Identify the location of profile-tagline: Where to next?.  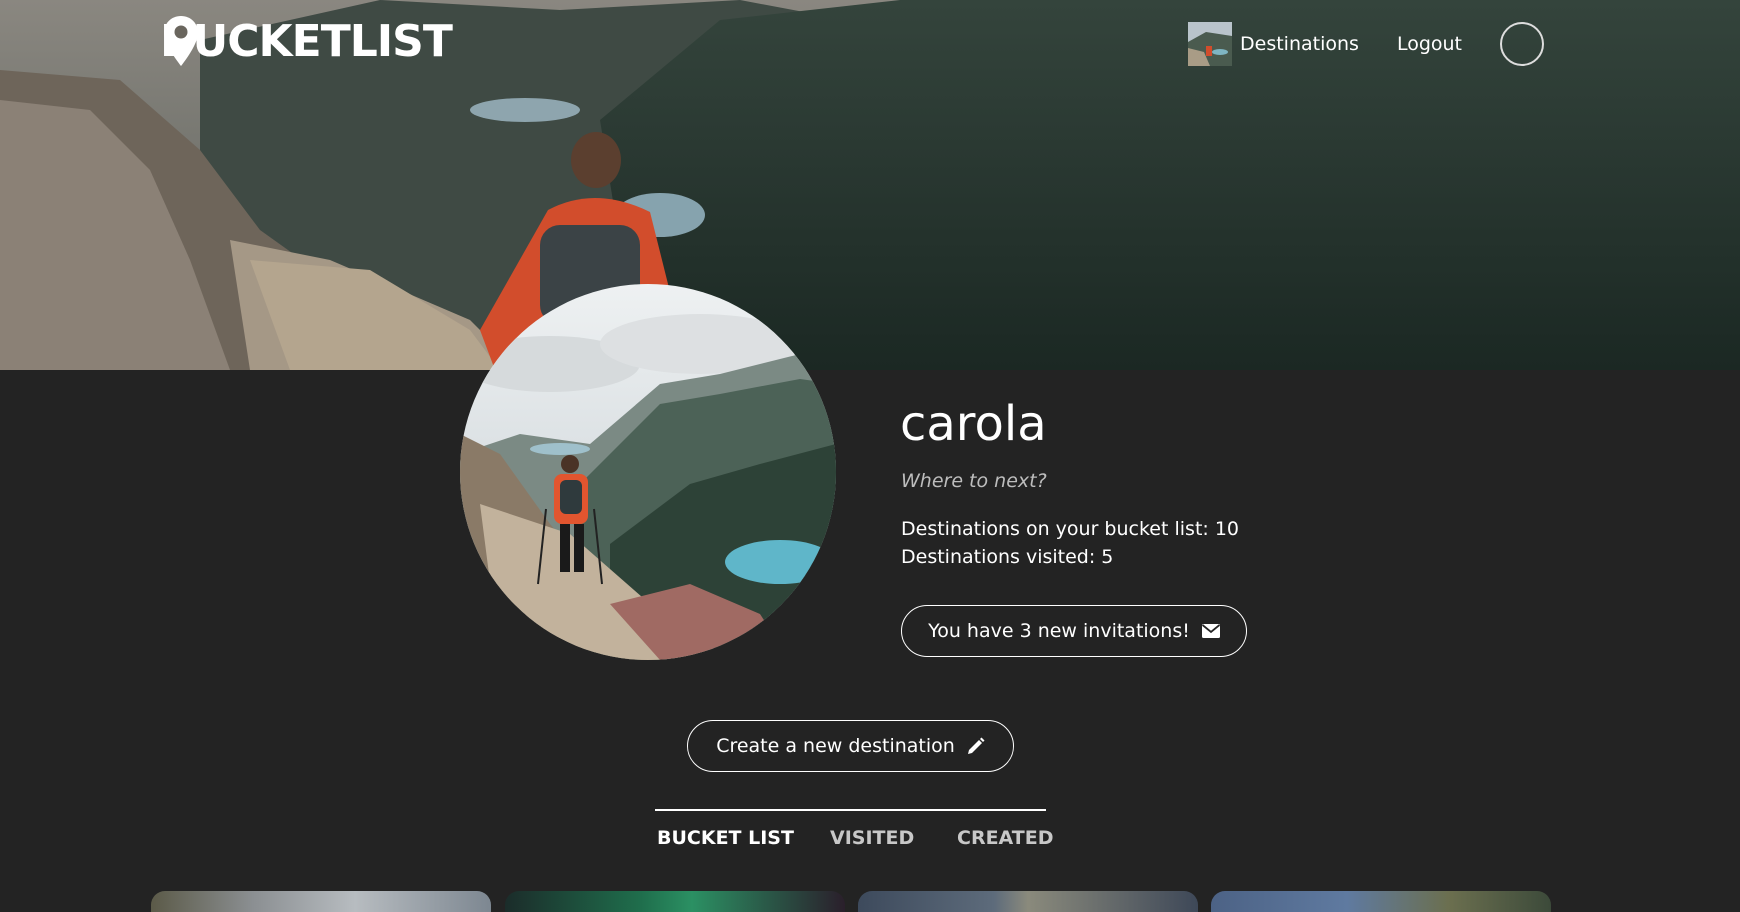
(974, 481).